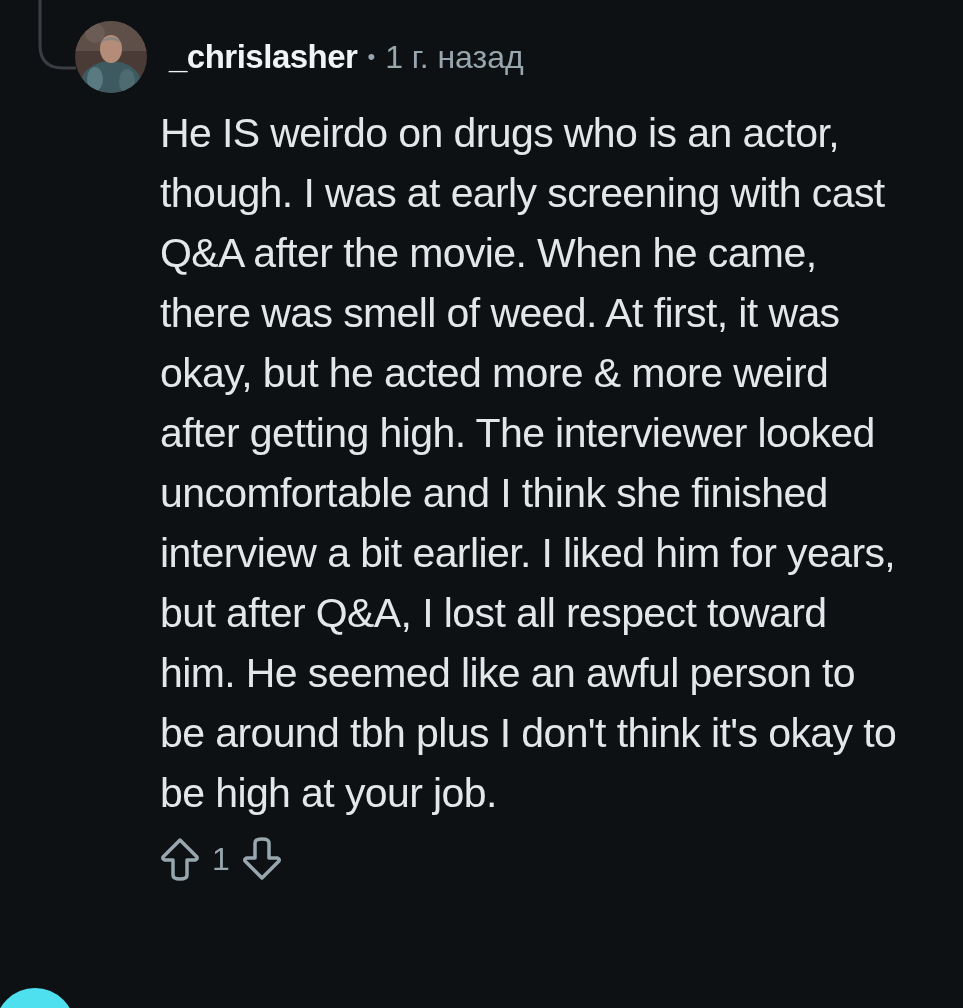  Describe the element at coordinates (454, 57) in the screenshot. I see `timestamp: 1 г. назад` at that location.